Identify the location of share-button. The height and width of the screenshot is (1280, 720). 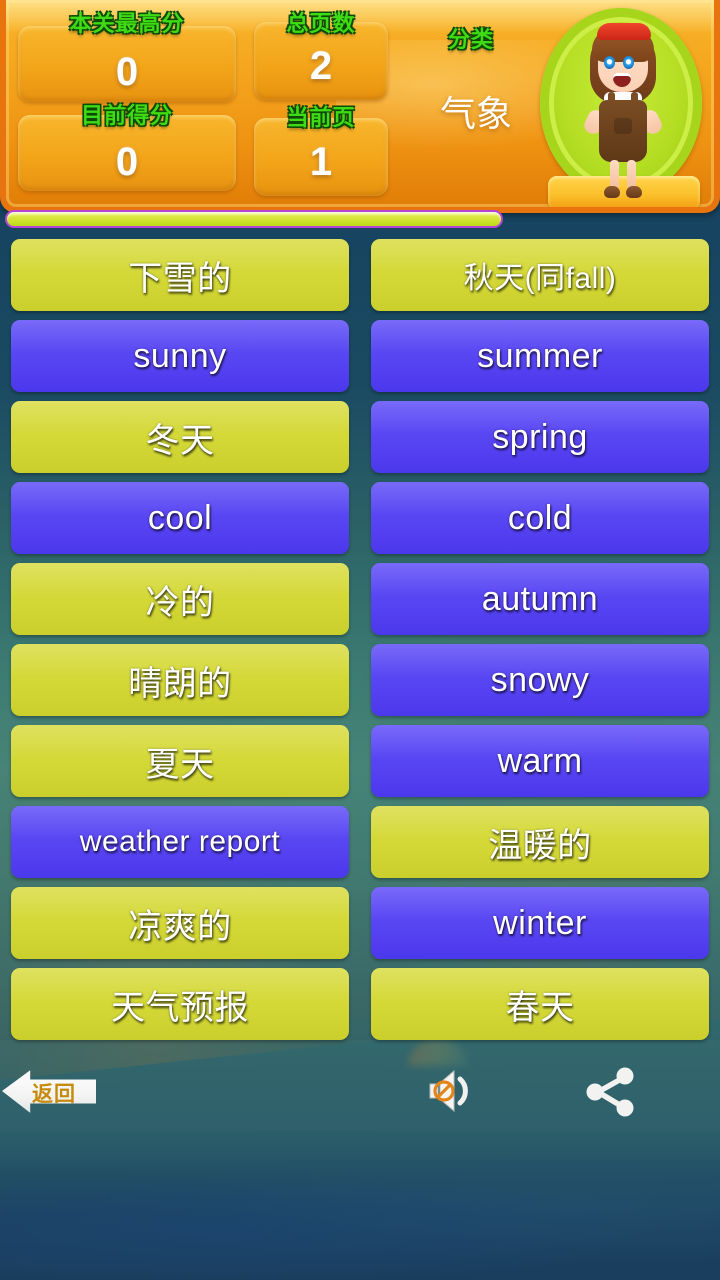
(610, 1092).